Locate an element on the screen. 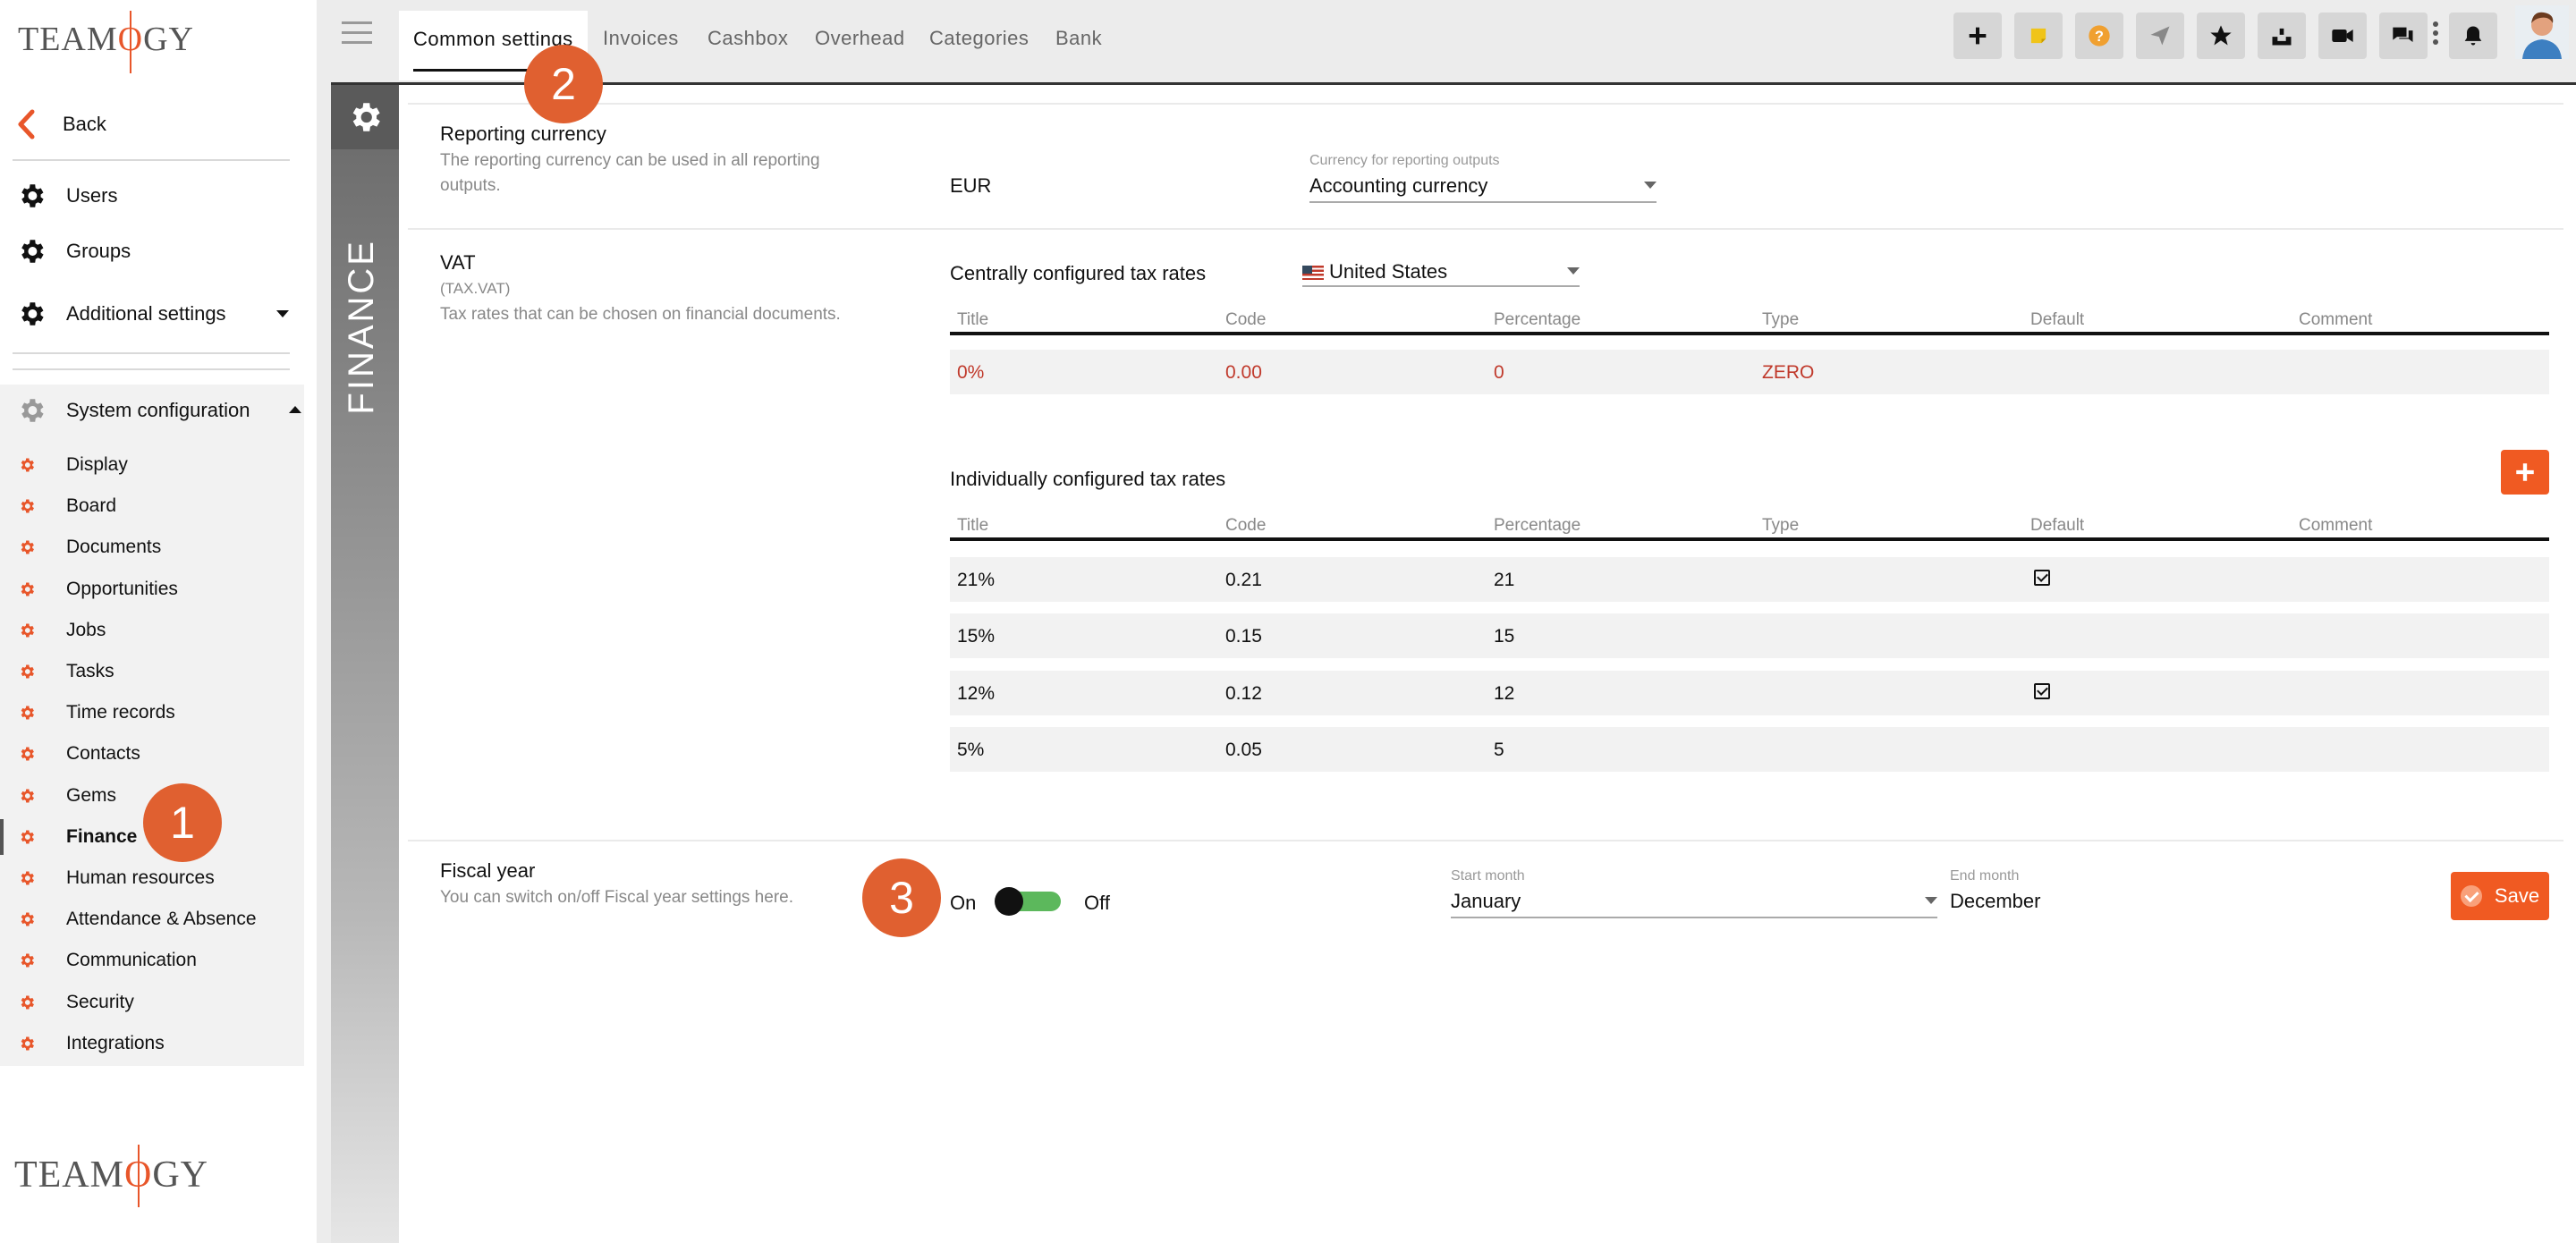 This screenshot has height=1243, width=2576. plus-icon is located at coordinates (2525, 472).